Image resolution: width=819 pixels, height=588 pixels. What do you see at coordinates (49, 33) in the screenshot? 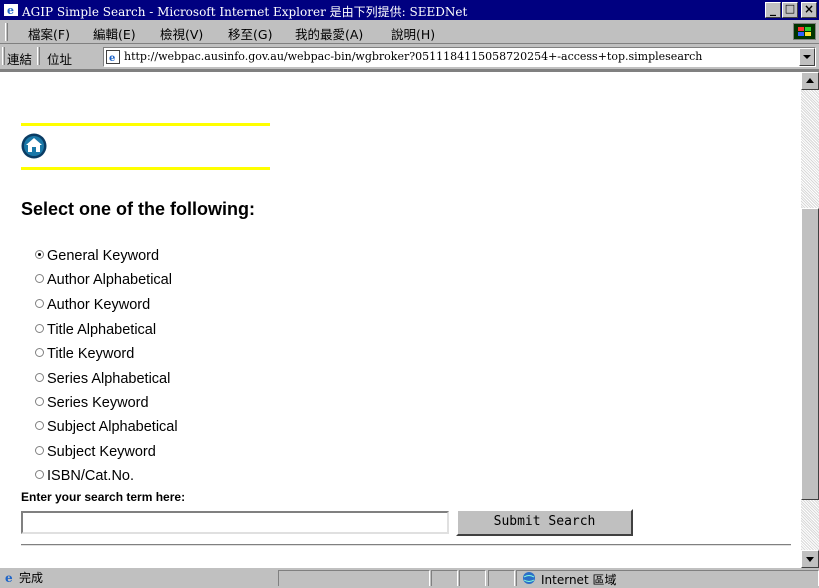
I see `menu-file: 檔案(F)` at bounding box center [49, 33].